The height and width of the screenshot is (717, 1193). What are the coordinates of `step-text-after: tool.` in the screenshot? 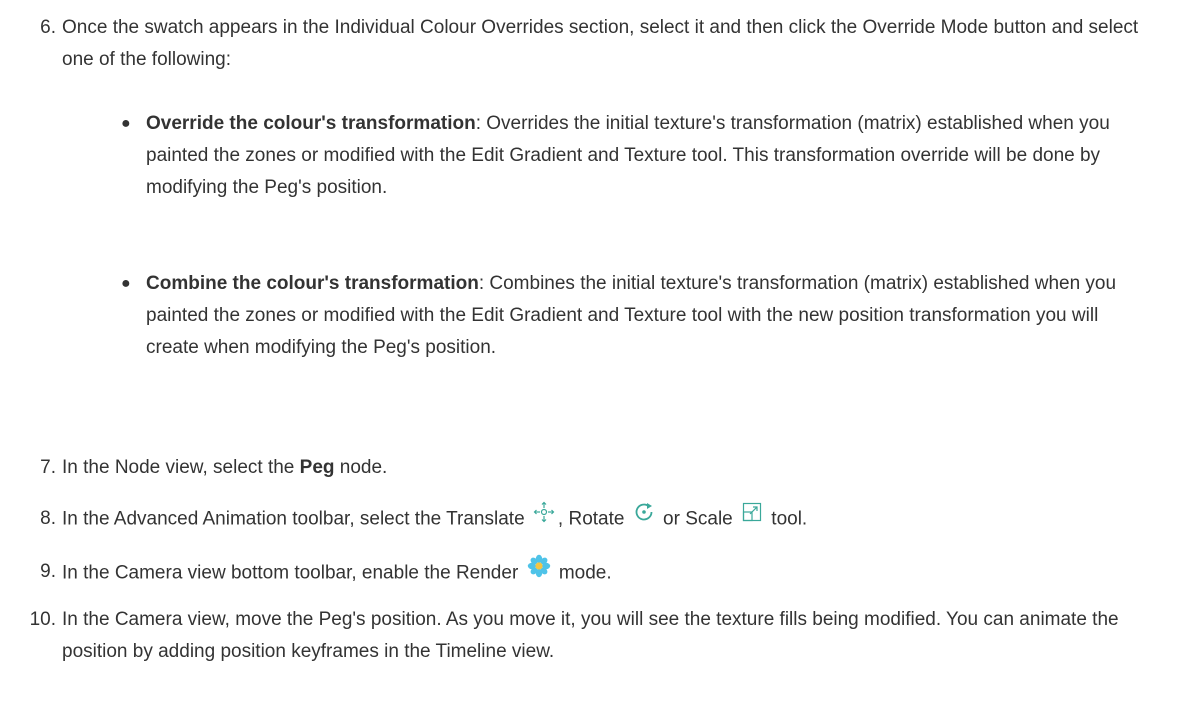 It's located at (789, 519).